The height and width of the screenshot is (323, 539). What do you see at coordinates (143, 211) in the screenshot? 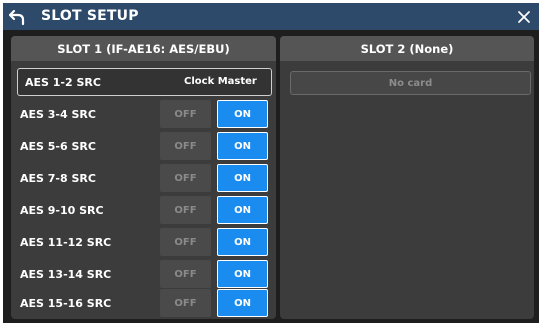
I see `aes-9-10-src-row: AES 9-10 SRC OFF ON` at bounding box center [143, 211].